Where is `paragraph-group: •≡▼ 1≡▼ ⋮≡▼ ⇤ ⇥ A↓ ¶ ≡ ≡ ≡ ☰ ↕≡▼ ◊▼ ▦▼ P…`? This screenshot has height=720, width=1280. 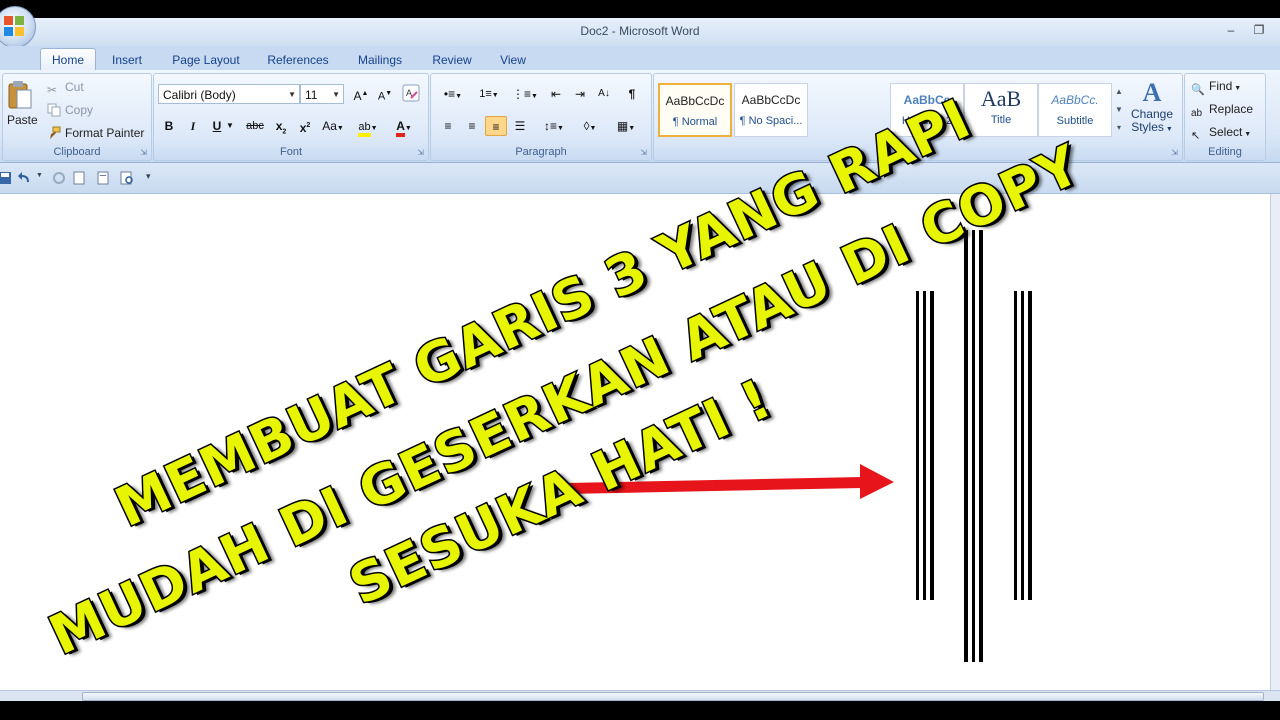
paragraph-group: •≡▼ 1≡▼ ⋮≡▼ ⇤ ⇥ A↓ ¶ ≡ ≡ ≡ ☰ ↕≡▼ ◊▼ ▦▼ P… is located at coordinates (541, 117).